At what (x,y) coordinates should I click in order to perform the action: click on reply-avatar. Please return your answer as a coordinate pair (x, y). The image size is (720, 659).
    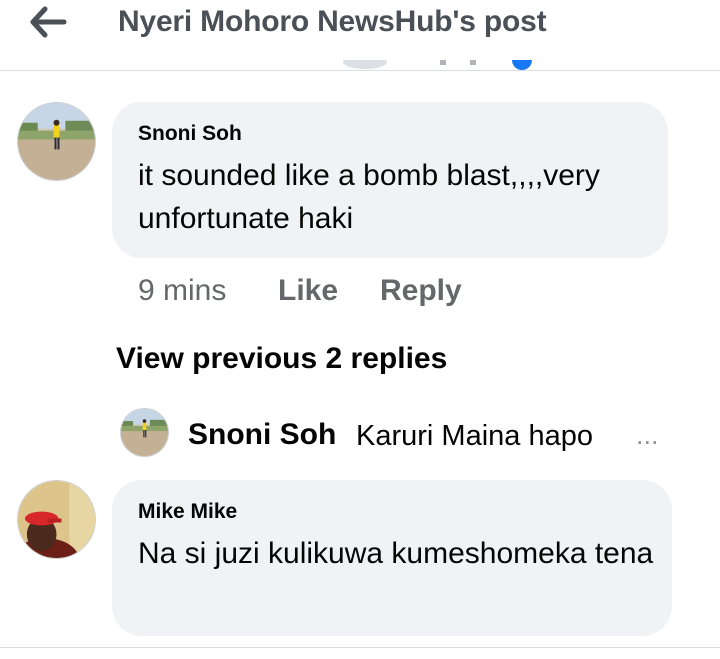
    Looking at the image, I should click on (144, 432).